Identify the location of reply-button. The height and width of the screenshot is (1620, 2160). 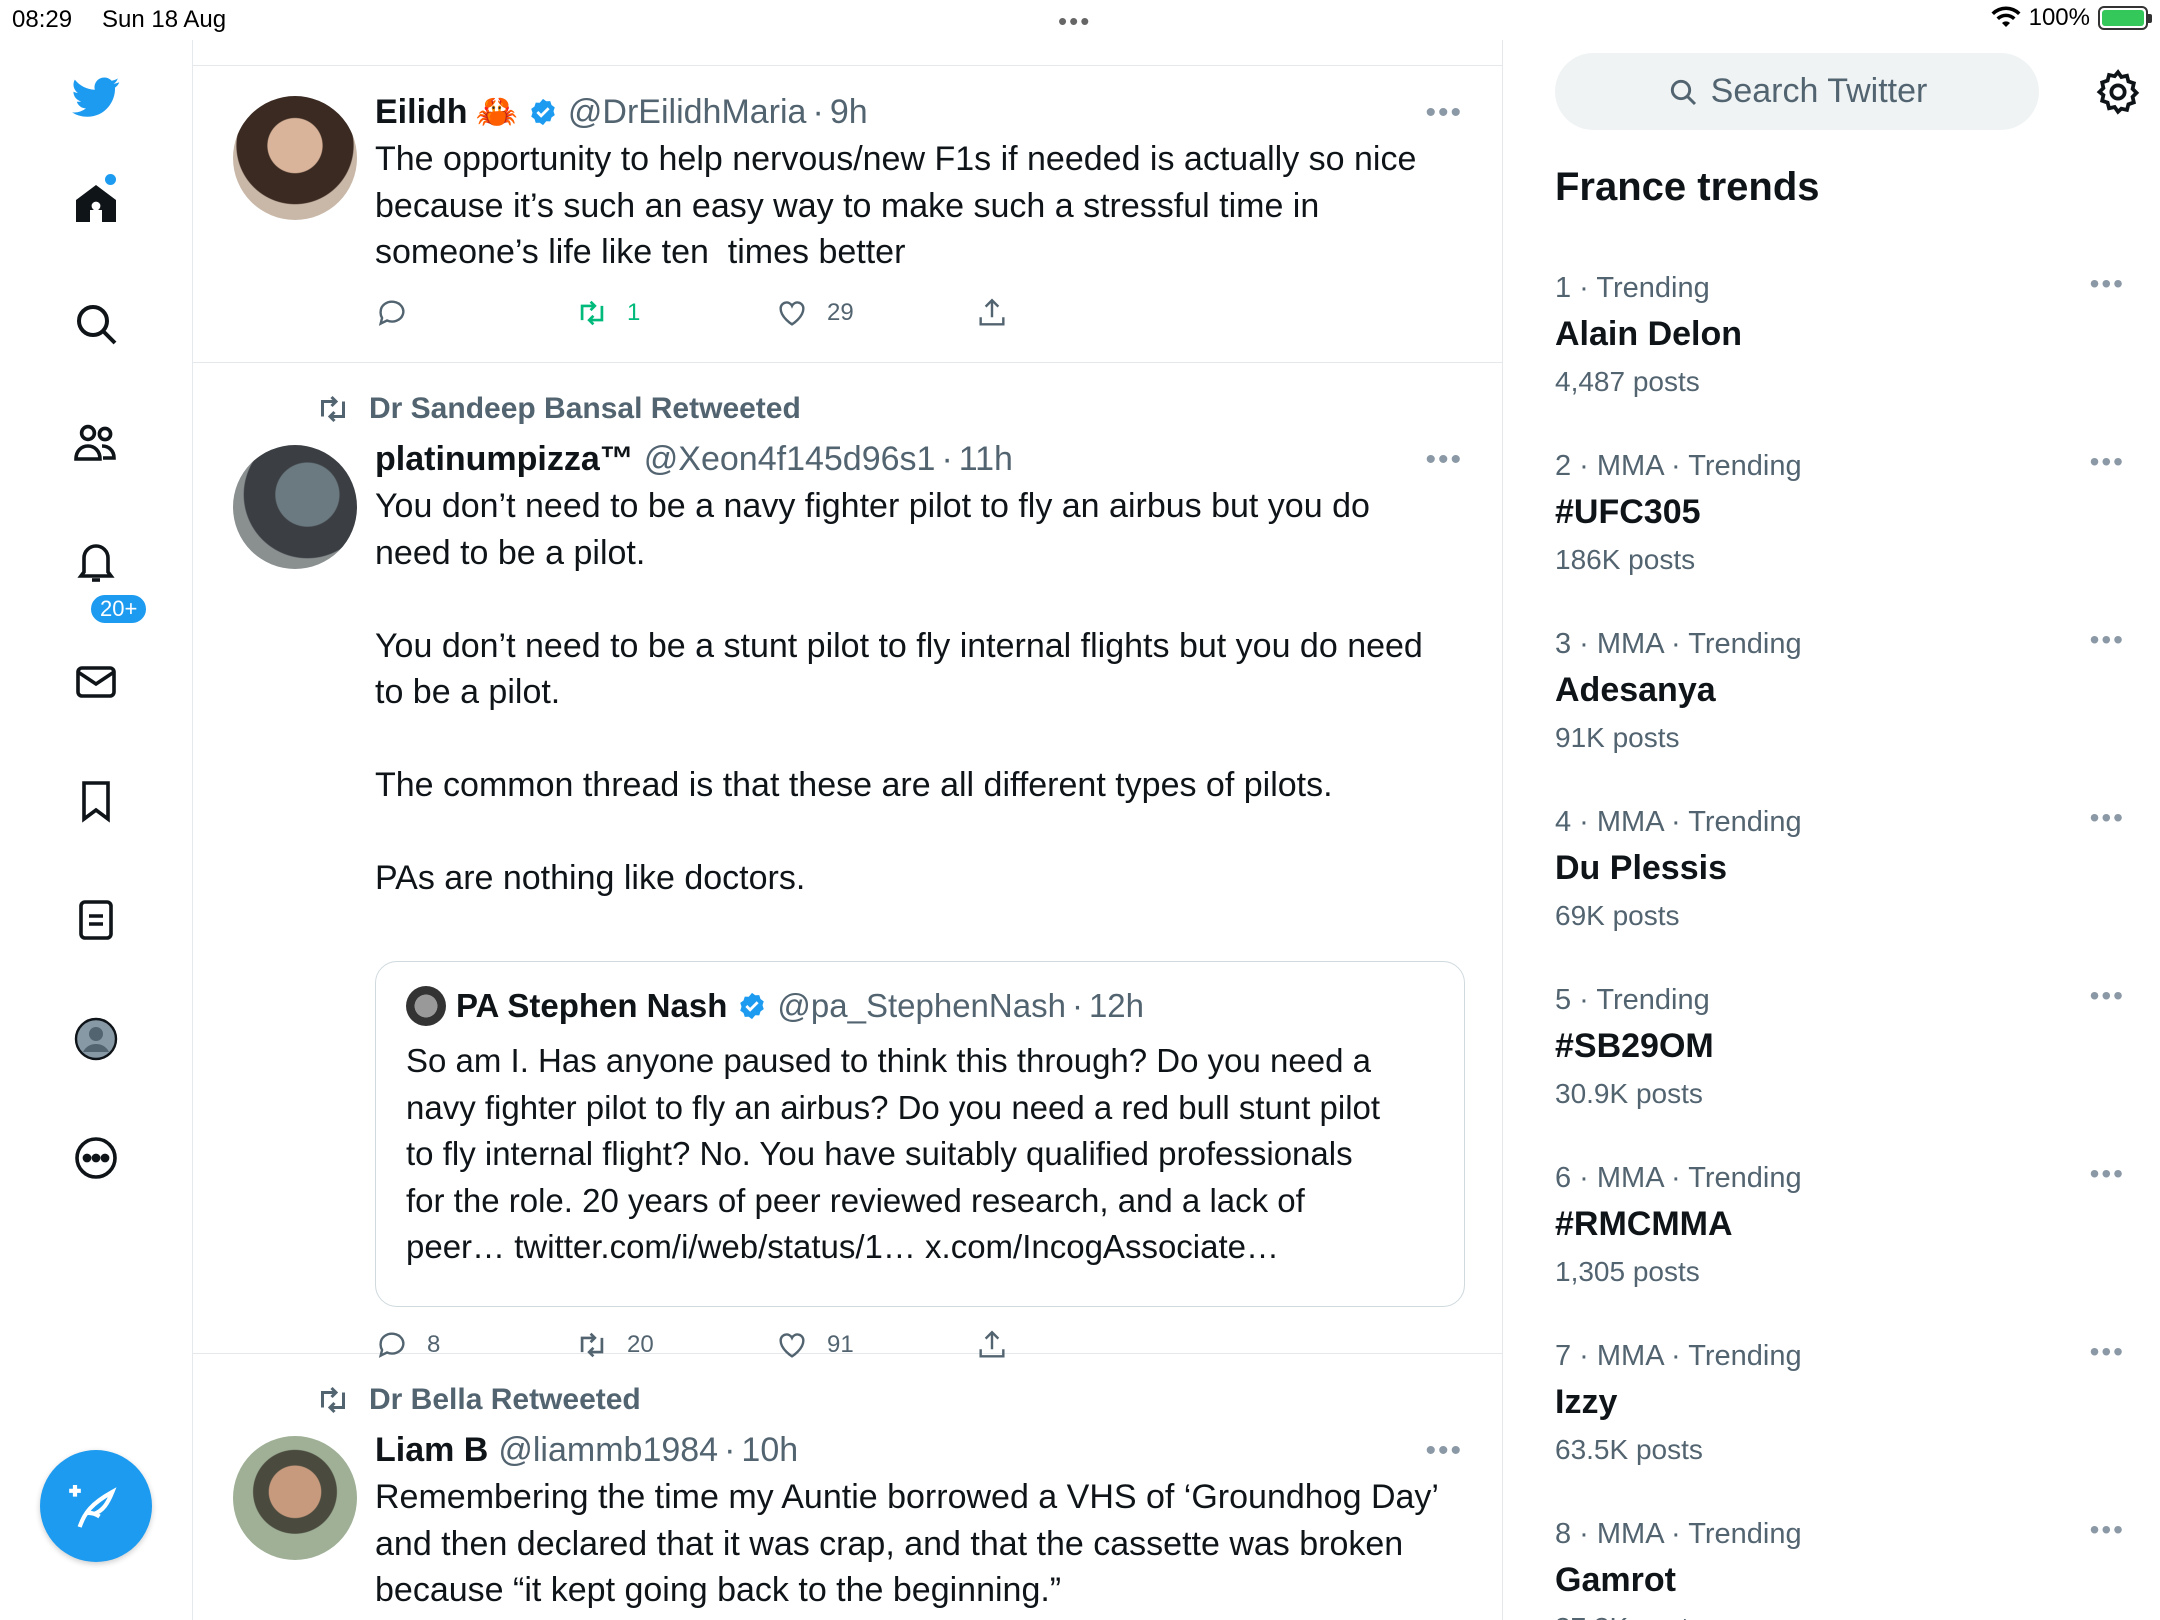
(401, 313).